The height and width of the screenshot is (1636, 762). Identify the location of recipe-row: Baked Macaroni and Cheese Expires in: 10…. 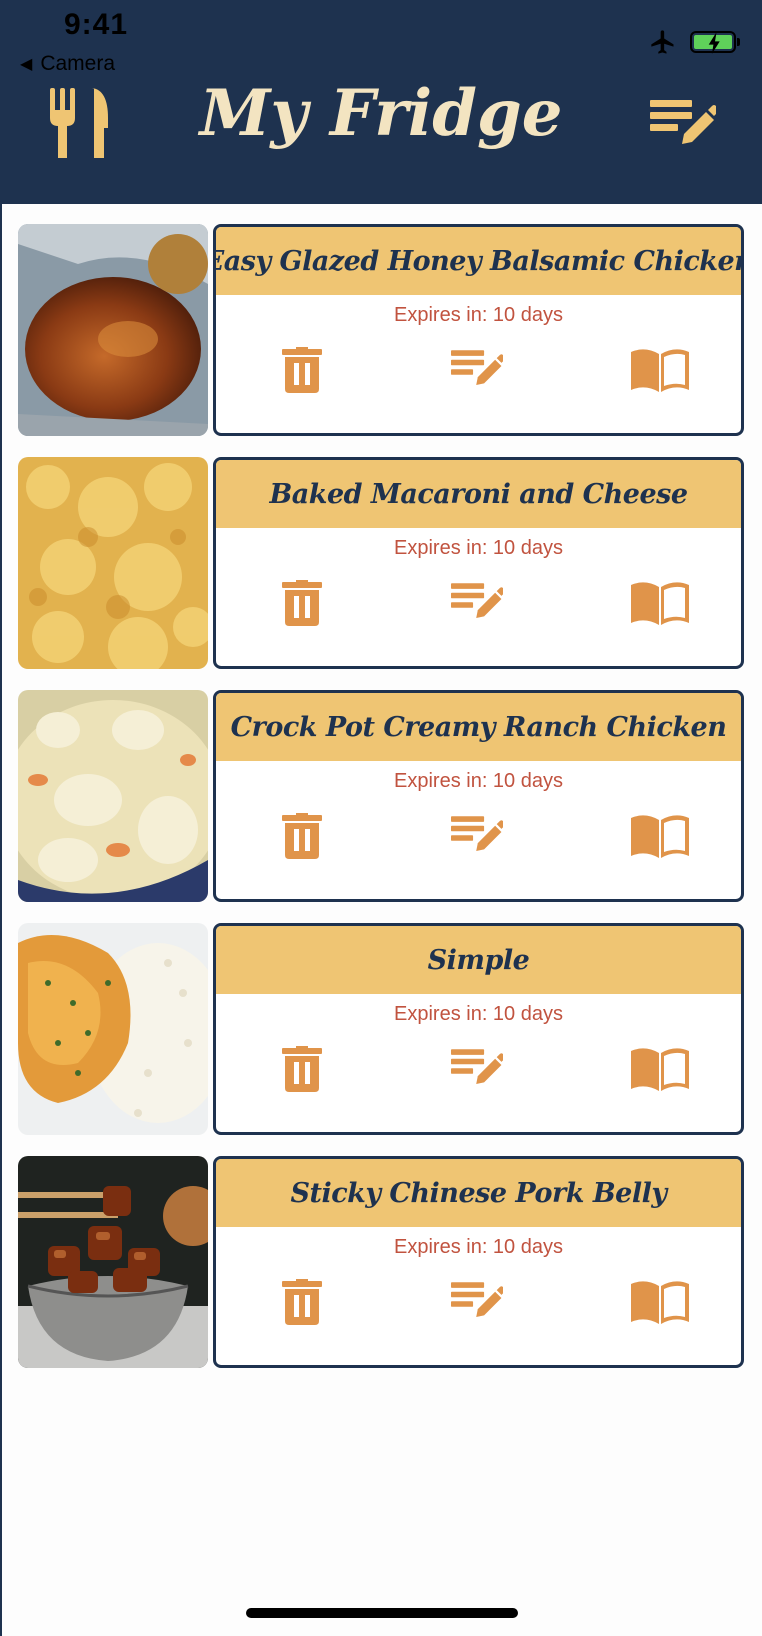
(382, 562).